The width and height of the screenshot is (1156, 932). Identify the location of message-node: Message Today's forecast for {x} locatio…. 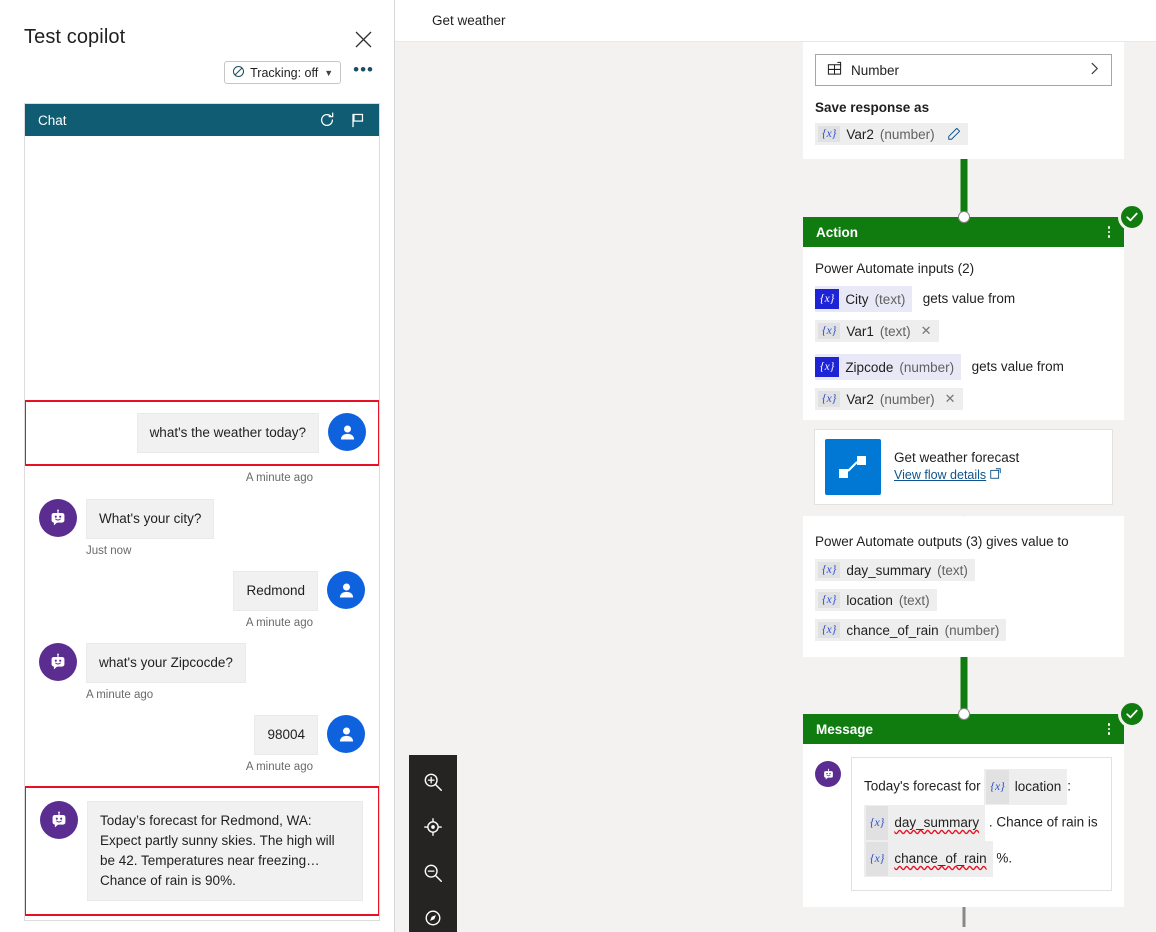
(974, 803).